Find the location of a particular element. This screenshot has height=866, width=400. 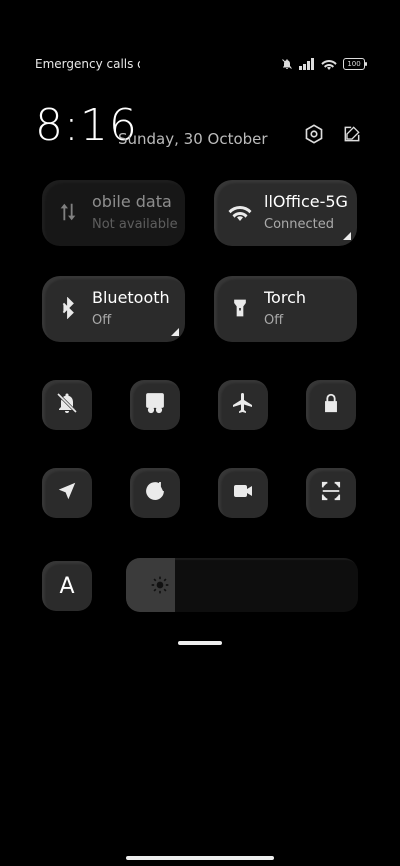

brightness-sun-icon is located at coordinates (160, 585).